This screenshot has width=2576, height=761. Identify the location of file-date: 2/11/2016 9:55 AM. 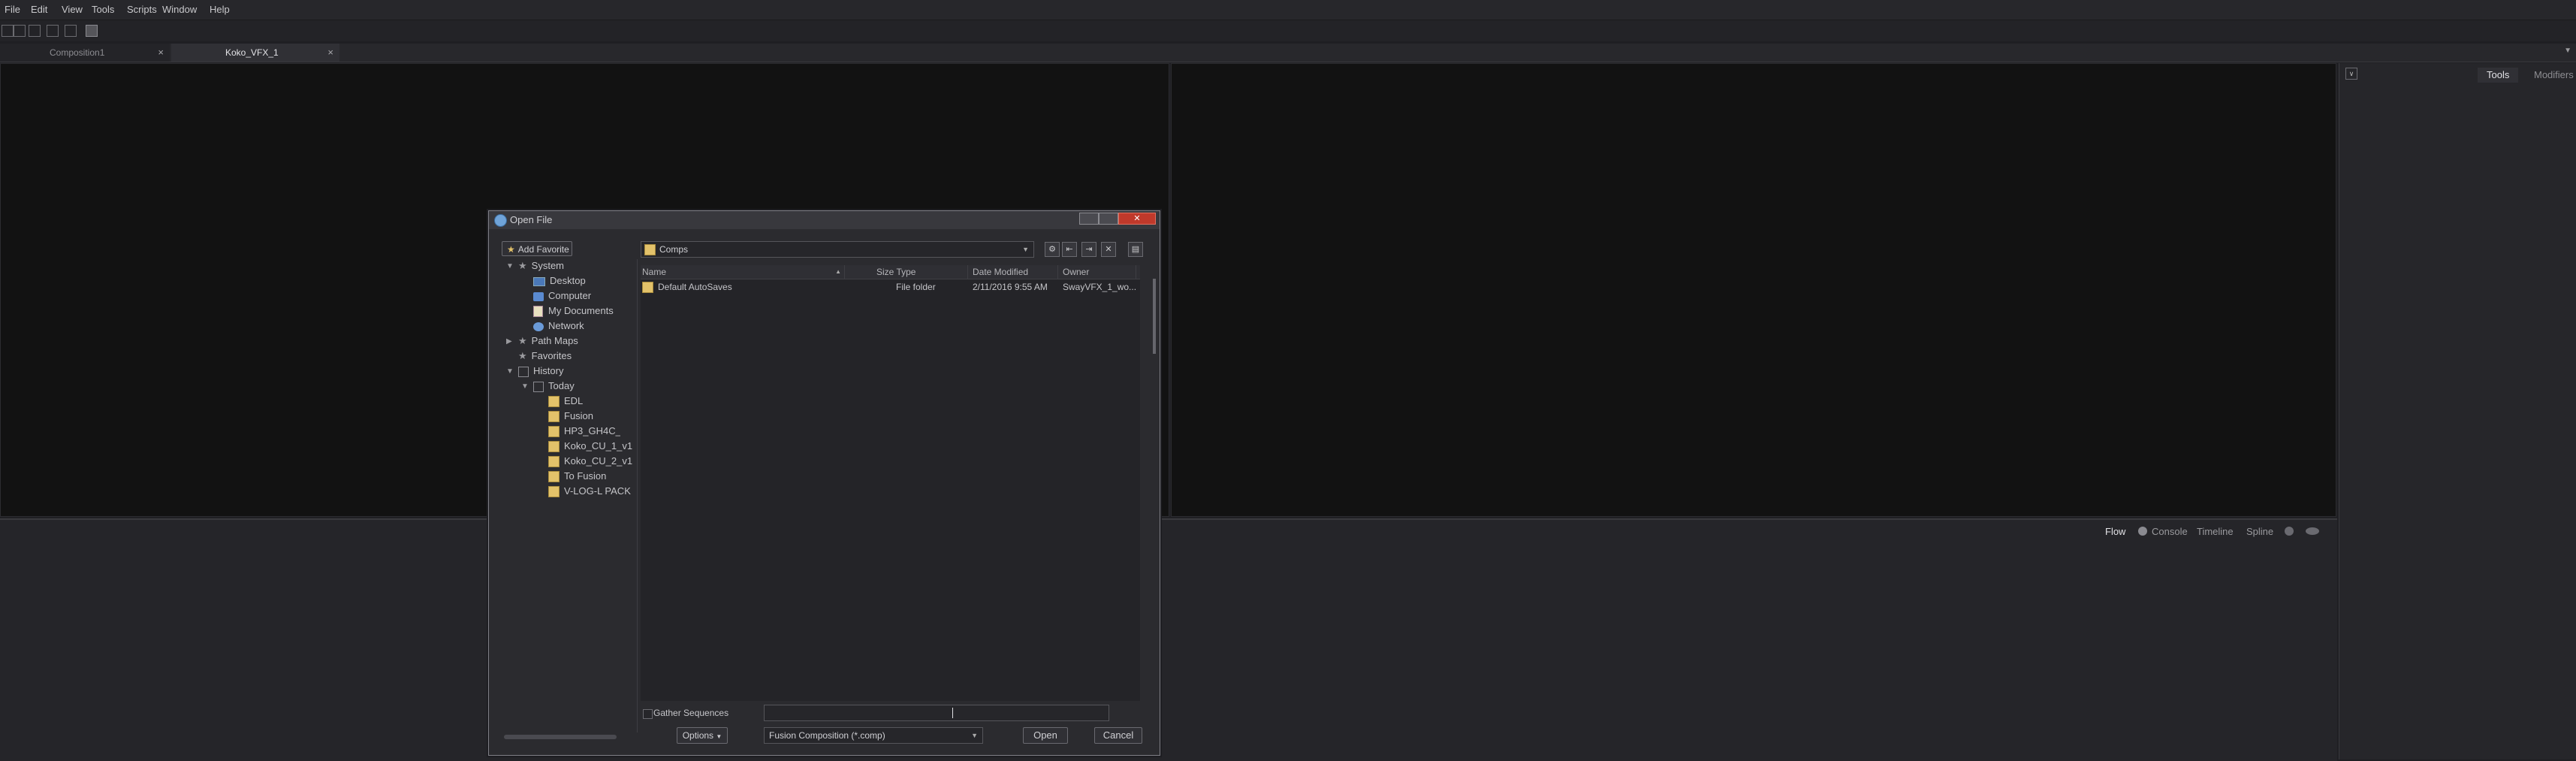
(1011, 287).